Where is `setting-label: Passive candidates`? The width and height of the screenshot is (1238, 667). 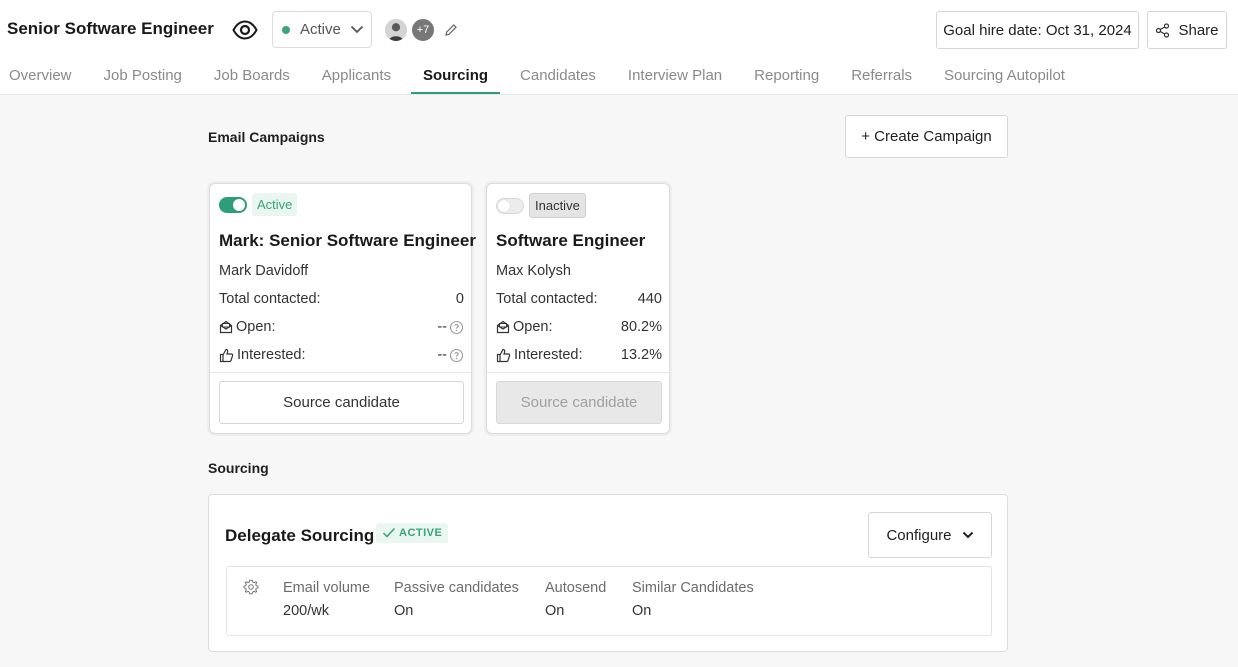
setting-label: Passive candidates is located at coordinates (456, 588).